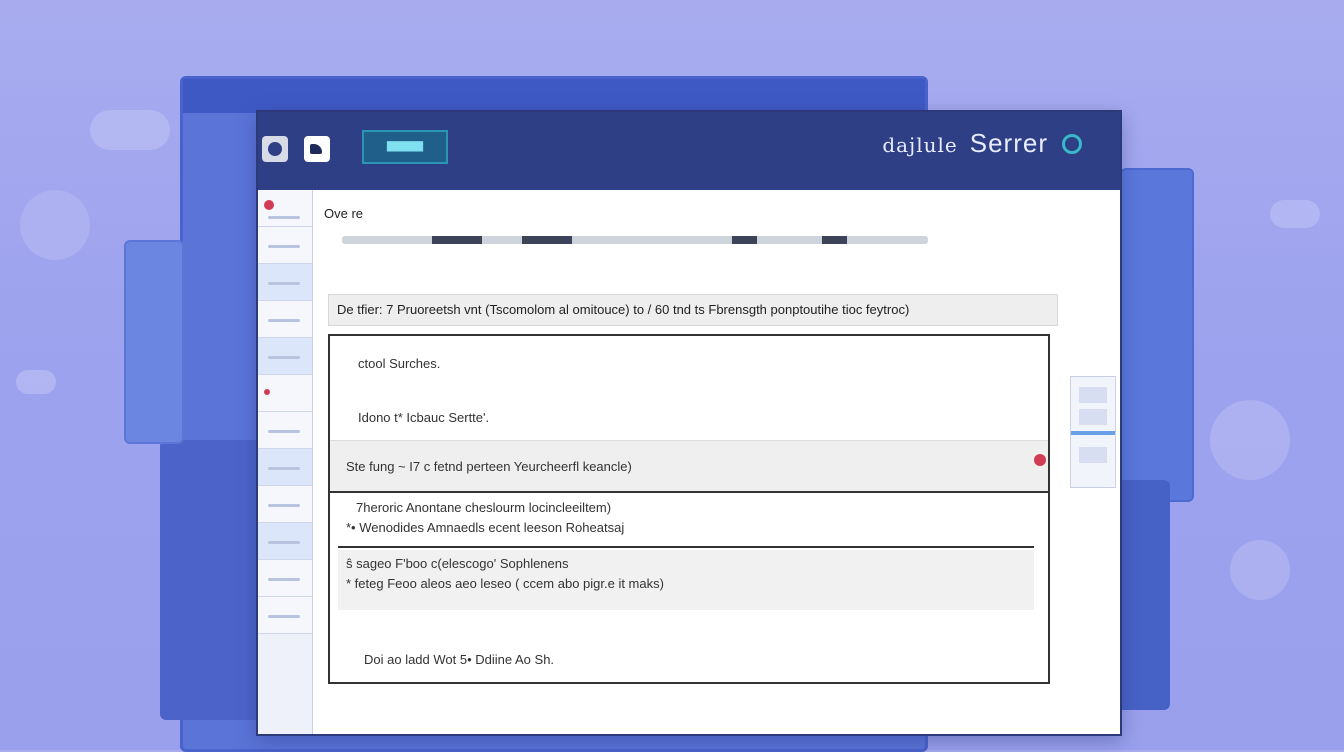 The image size is (1344, 752). I want to click on section-heading: Ove re, so click(344, 213).